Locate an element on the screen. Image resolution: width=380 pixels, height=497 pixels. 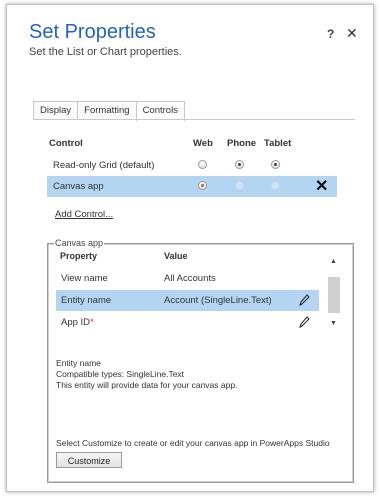
phone-column-header: Phone is located at coordinates (242, 143).